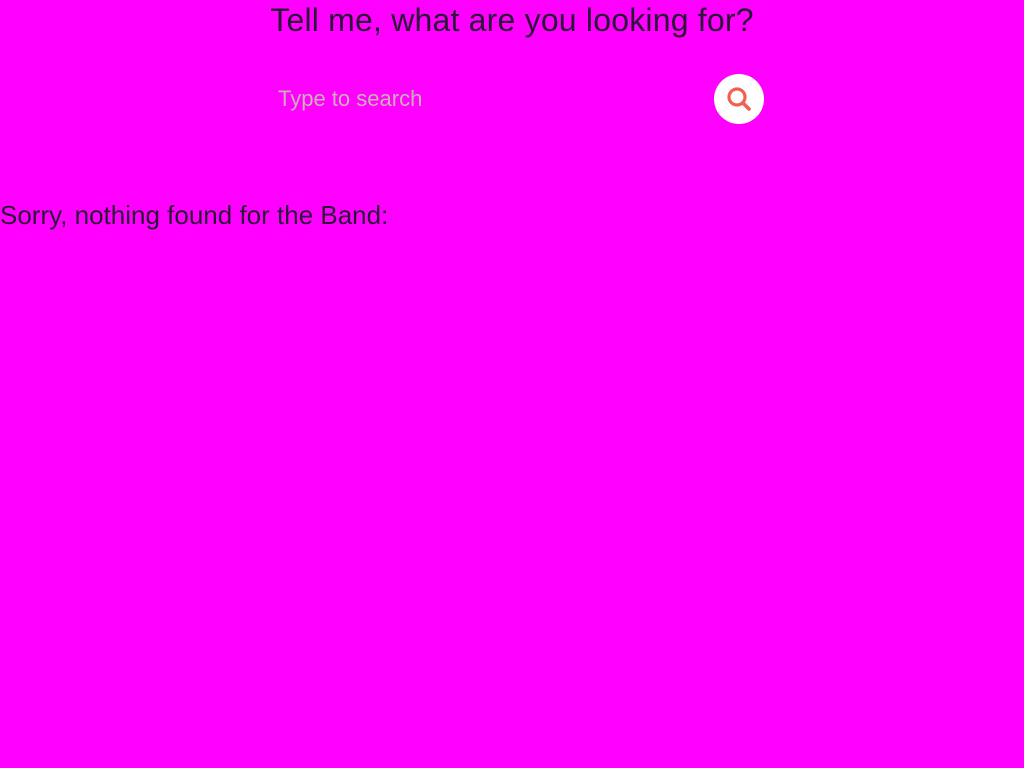 Image resolution: width=1024 pixels, height=768 pixels. I want to click on search-input, so click(487, 99).